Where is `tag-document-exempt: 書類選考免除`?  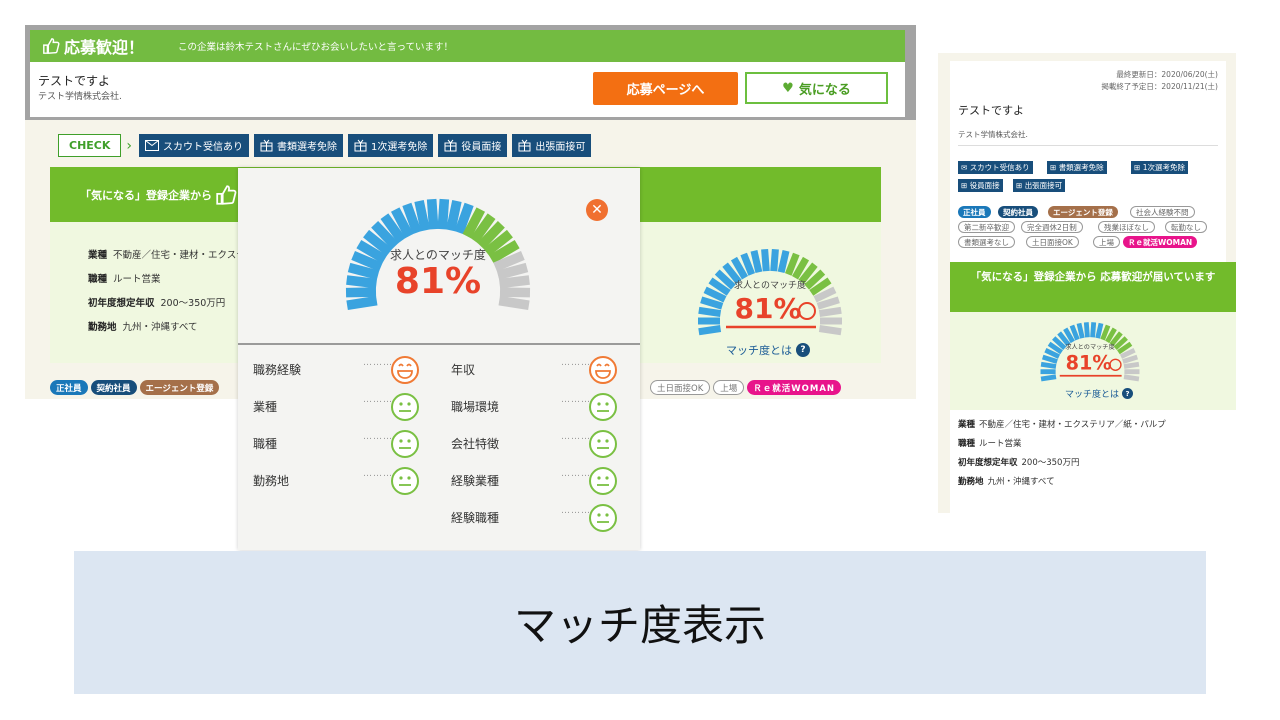 tag-document-exempt: 書類選考免除 is located at coordinates (298, 145).